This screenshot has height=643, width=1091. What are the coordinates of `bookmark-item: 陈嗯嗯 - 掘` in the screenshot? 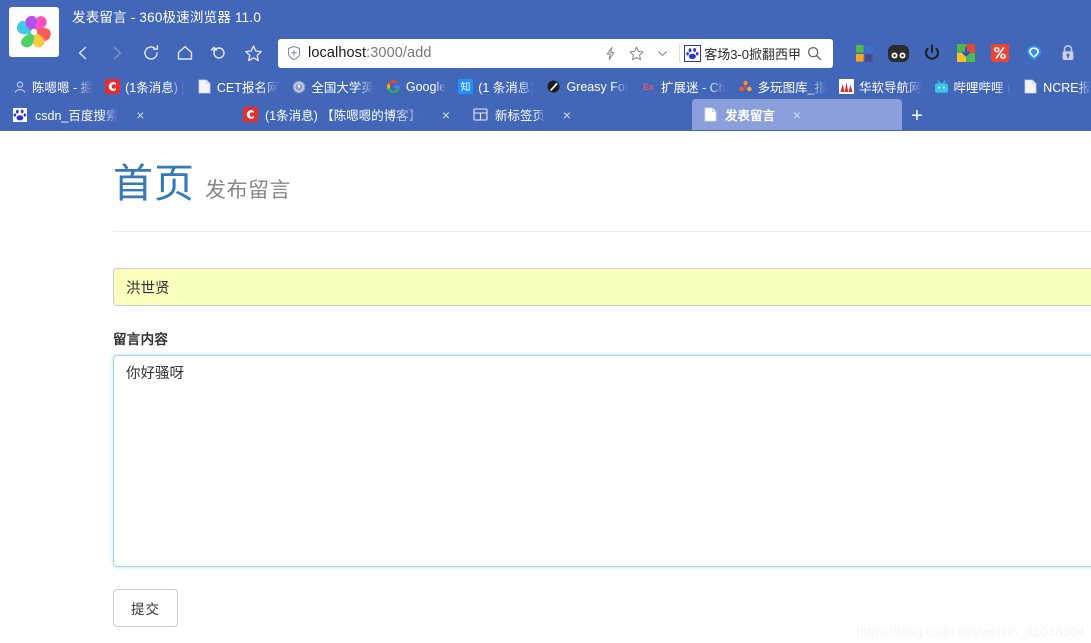 It's located at (52, 86).